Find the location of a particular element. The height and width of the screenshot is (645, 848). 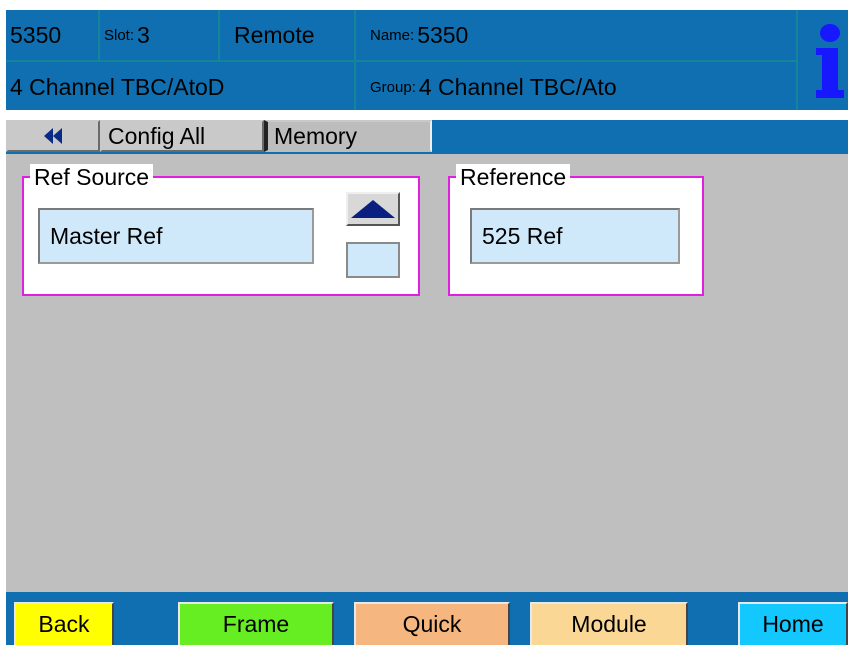

tab-config-all: Config All is located at coordinates (182, 136).